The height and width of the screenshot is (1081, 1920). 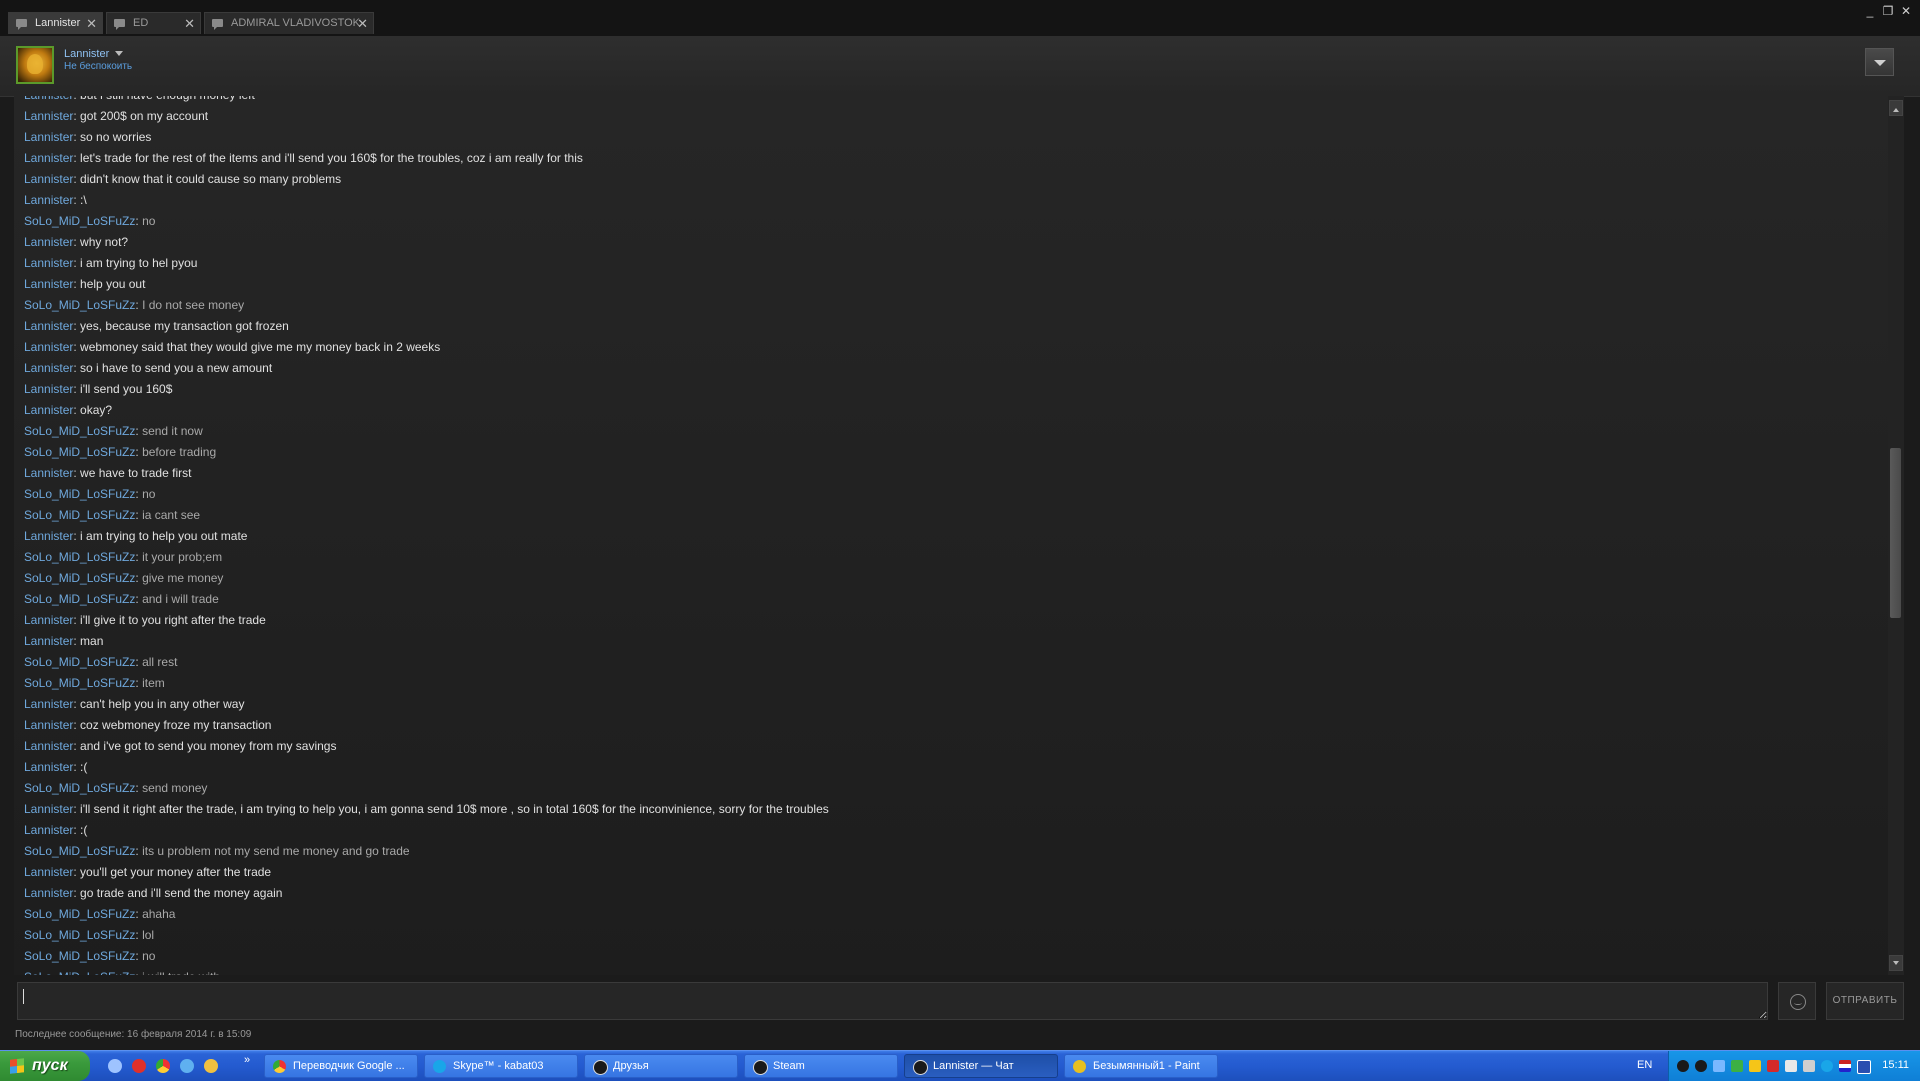 I want to click on message-scrollbar, so click(x=1896, y=535).